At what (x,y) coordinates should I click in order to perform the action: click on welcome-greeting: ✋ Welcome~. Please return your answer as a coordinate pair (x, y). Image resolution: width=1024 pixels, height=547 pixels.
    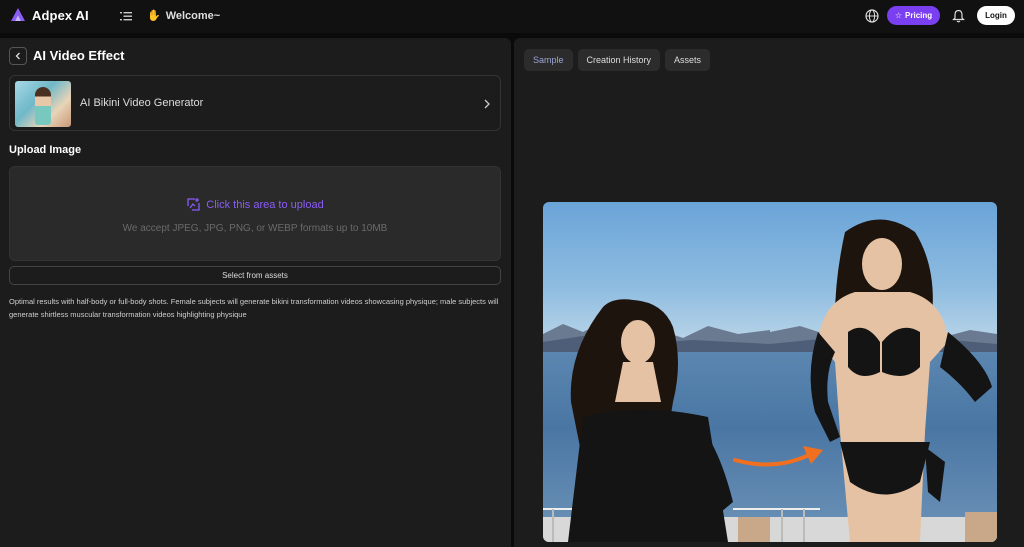
    Looking at the image, I should click on (184, 16).